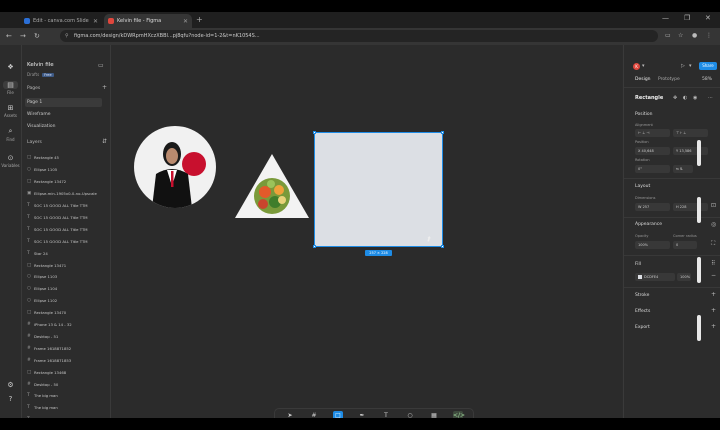 This screenshot has width=720, height=430. What do you see at coordinates (652, 169) in the screenshot?
I see `rotation-input: 0°` at bounding box center [652, 169].